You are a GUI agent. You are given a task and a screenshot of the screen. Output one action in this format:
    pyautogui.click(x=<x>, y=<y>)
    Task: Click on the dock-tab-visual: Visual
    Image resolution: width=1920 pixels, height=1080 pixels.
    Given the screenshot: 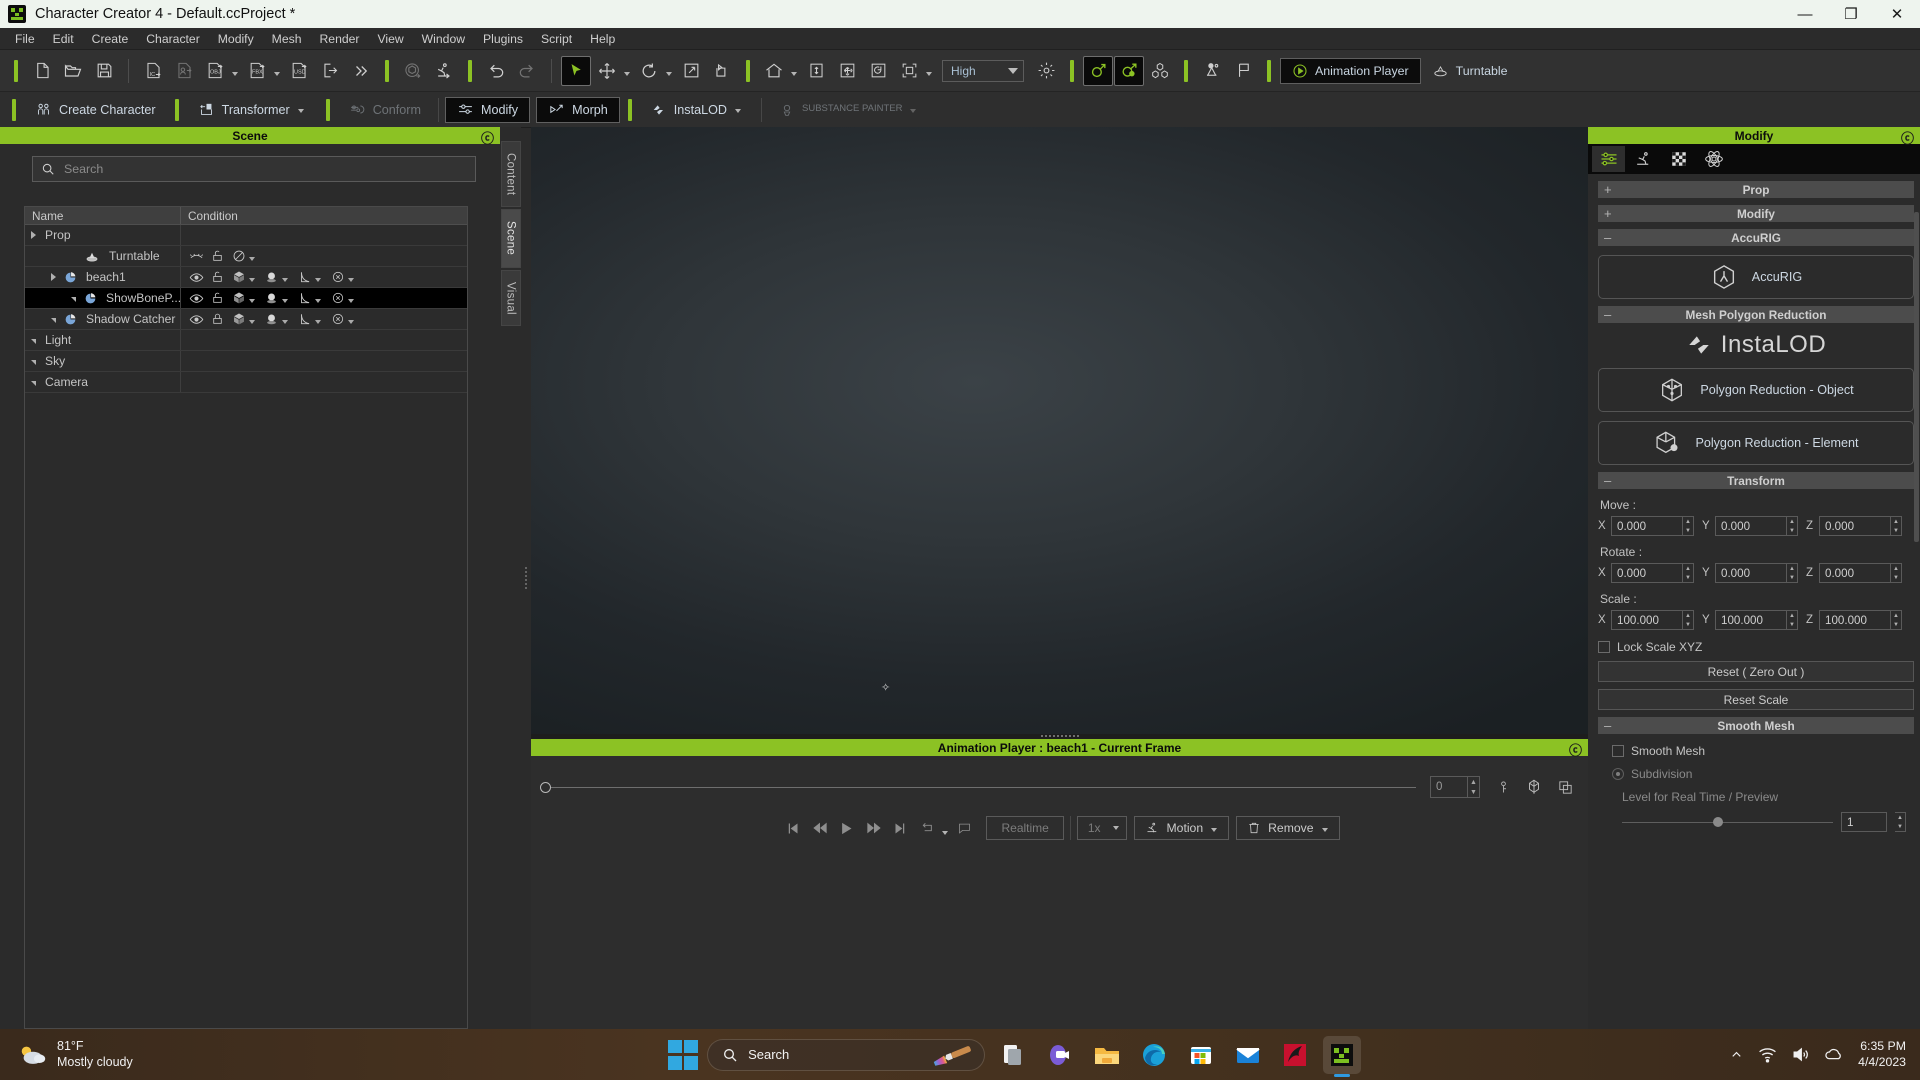 What is the action you would take?
    pyautogui.click(x=510, y=298)
    